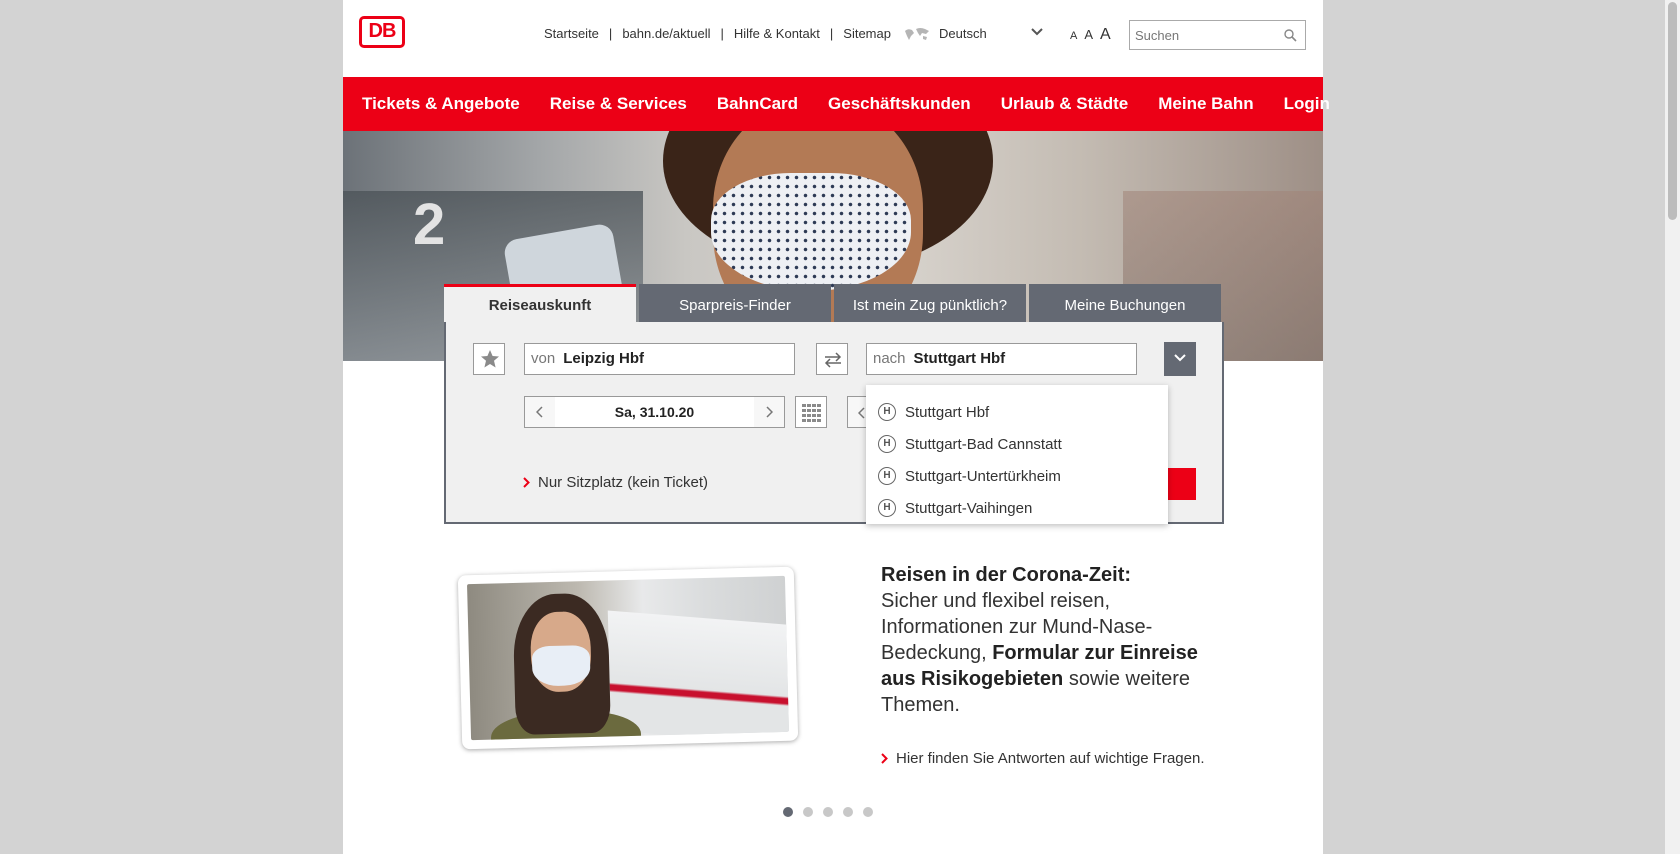  I want to click on font-size-large: A, so click(1105, 35).